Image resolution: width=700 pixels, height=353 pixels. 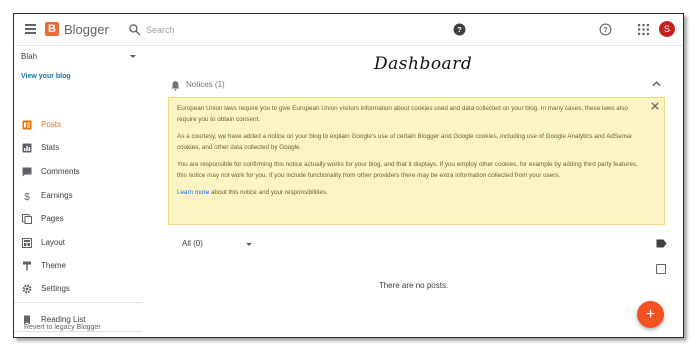 What do you see at coordinates (78, 289) in the screenshot?
I see `sidebar-item-settings: Settings` at bounding box center [78, 289].